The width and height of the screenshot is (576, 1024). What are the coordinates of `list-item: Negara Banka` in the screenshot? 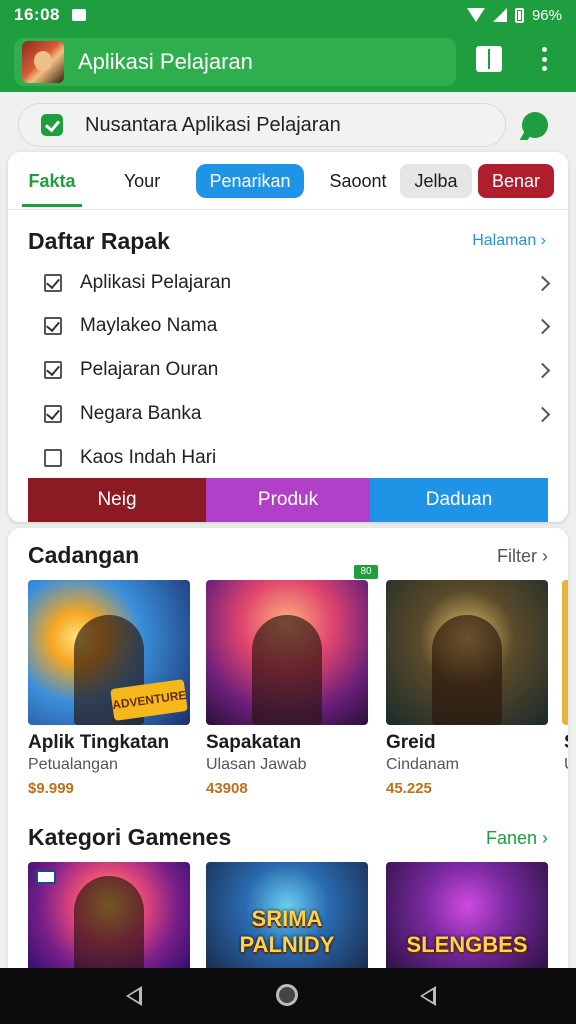 It's located at (299, 414).